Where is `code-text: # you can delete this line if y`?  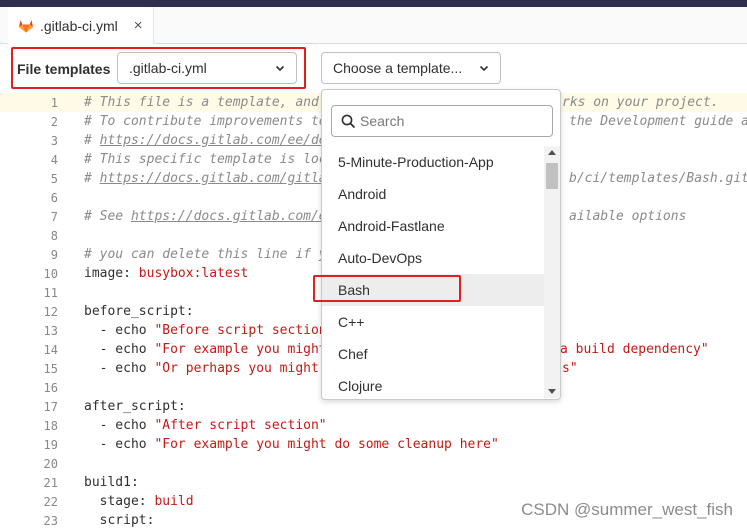
code-text: # you can delete this line if y is located at coordinates (205, 254).